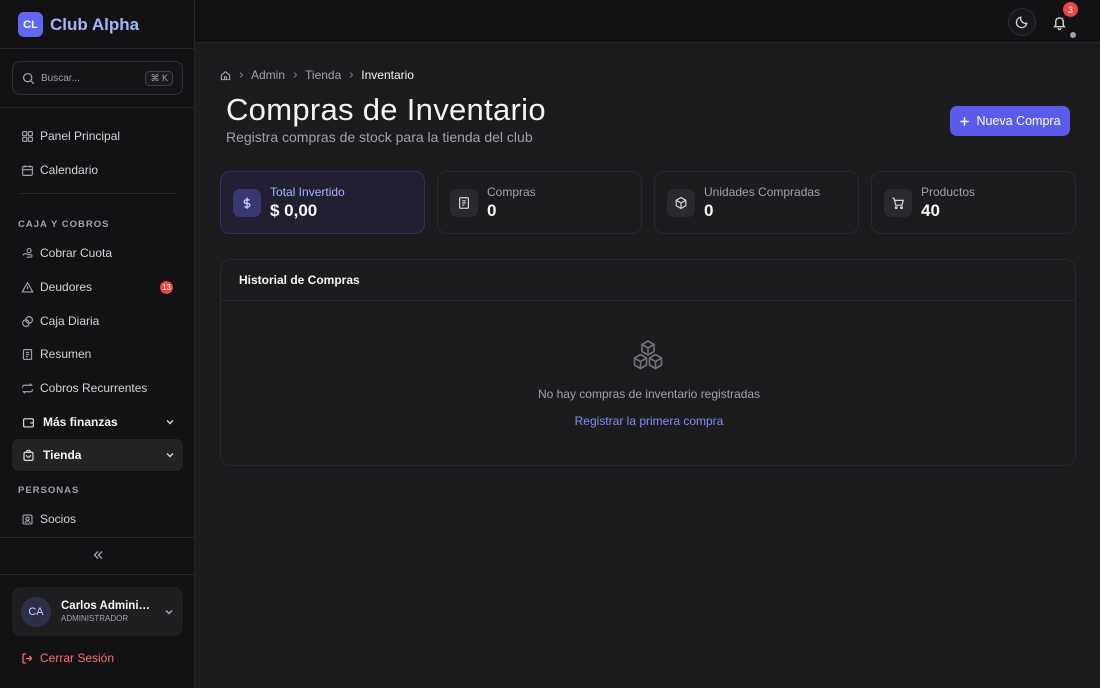 The height and width of the screenshot is (688, 1100). I want to click on logout-button: Cerrar Sesión, so click(67, 658).